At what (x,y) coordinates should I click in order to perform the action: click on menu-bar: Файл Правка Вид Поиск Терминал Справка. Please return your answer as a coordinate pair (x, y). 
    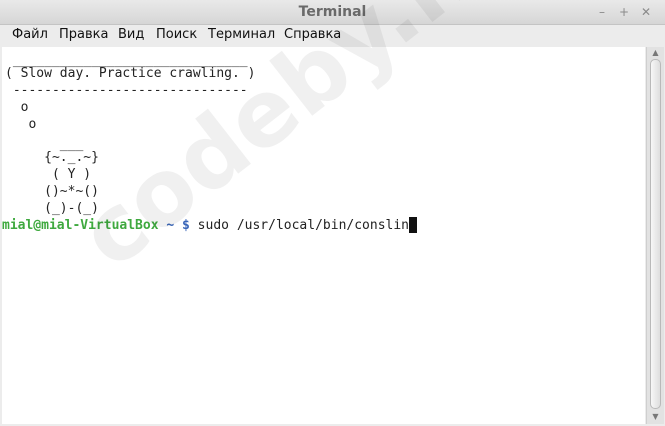
    Looking at the image, I should click on (332, 35).